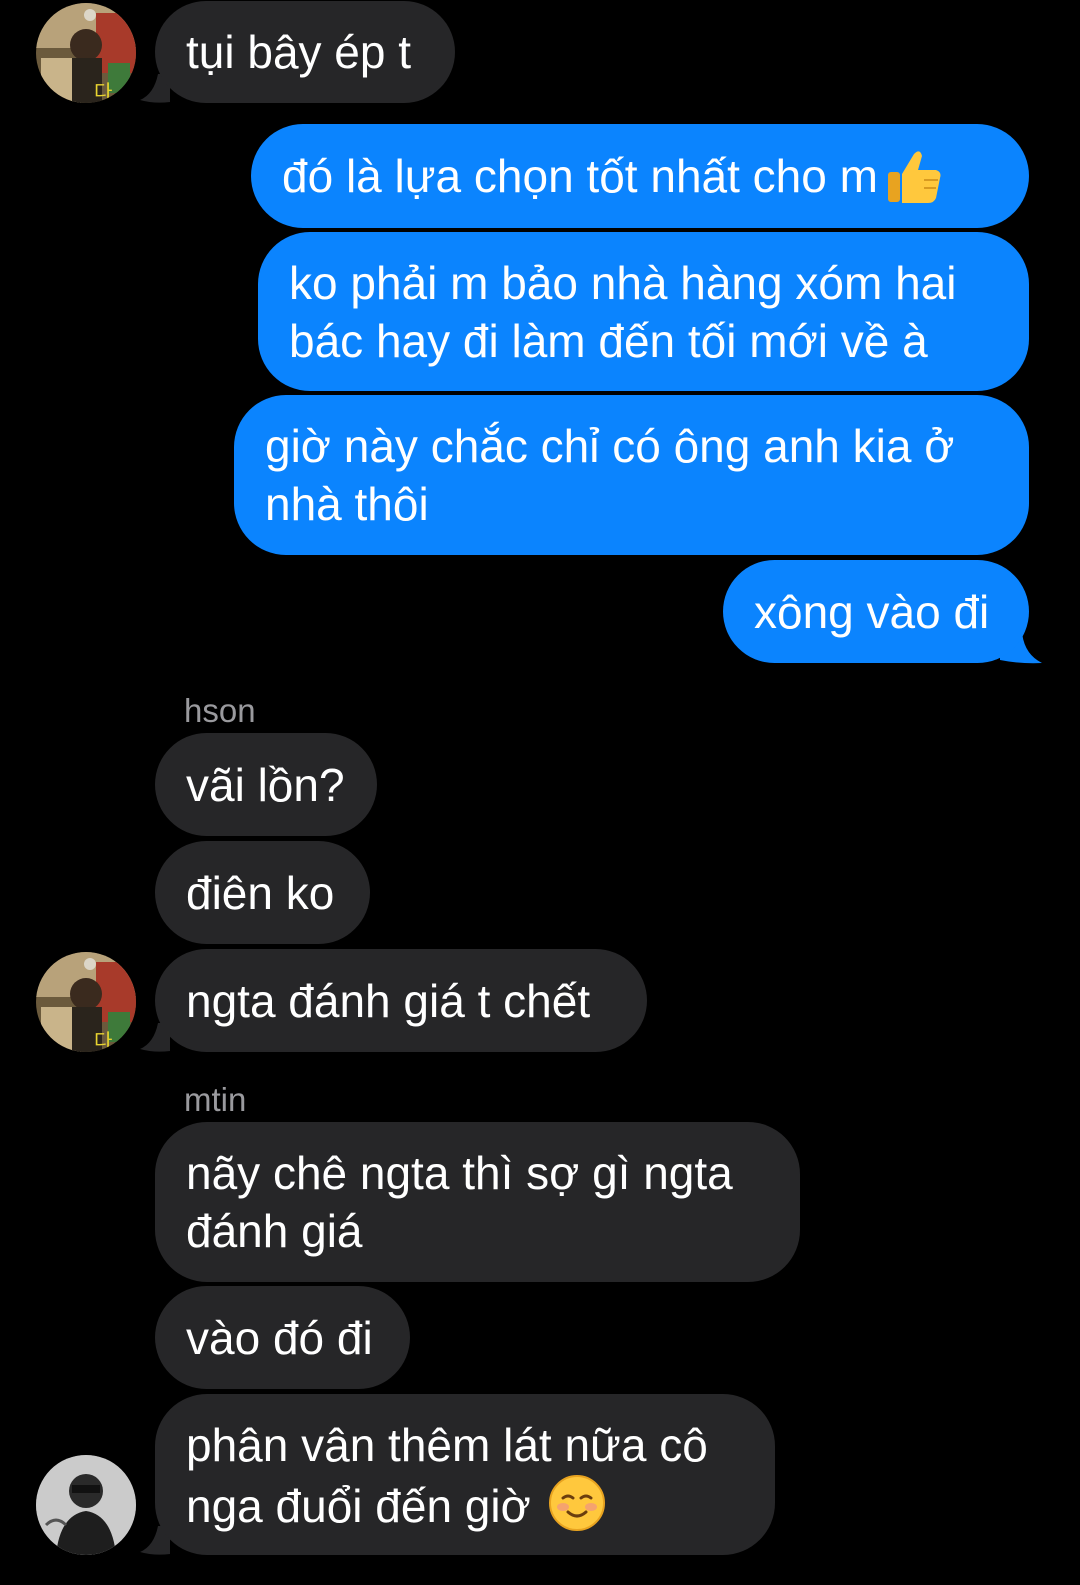 This screenshot has height=1585, width=1080. I want to click on sender-name: mtin, so click(215, 1099).